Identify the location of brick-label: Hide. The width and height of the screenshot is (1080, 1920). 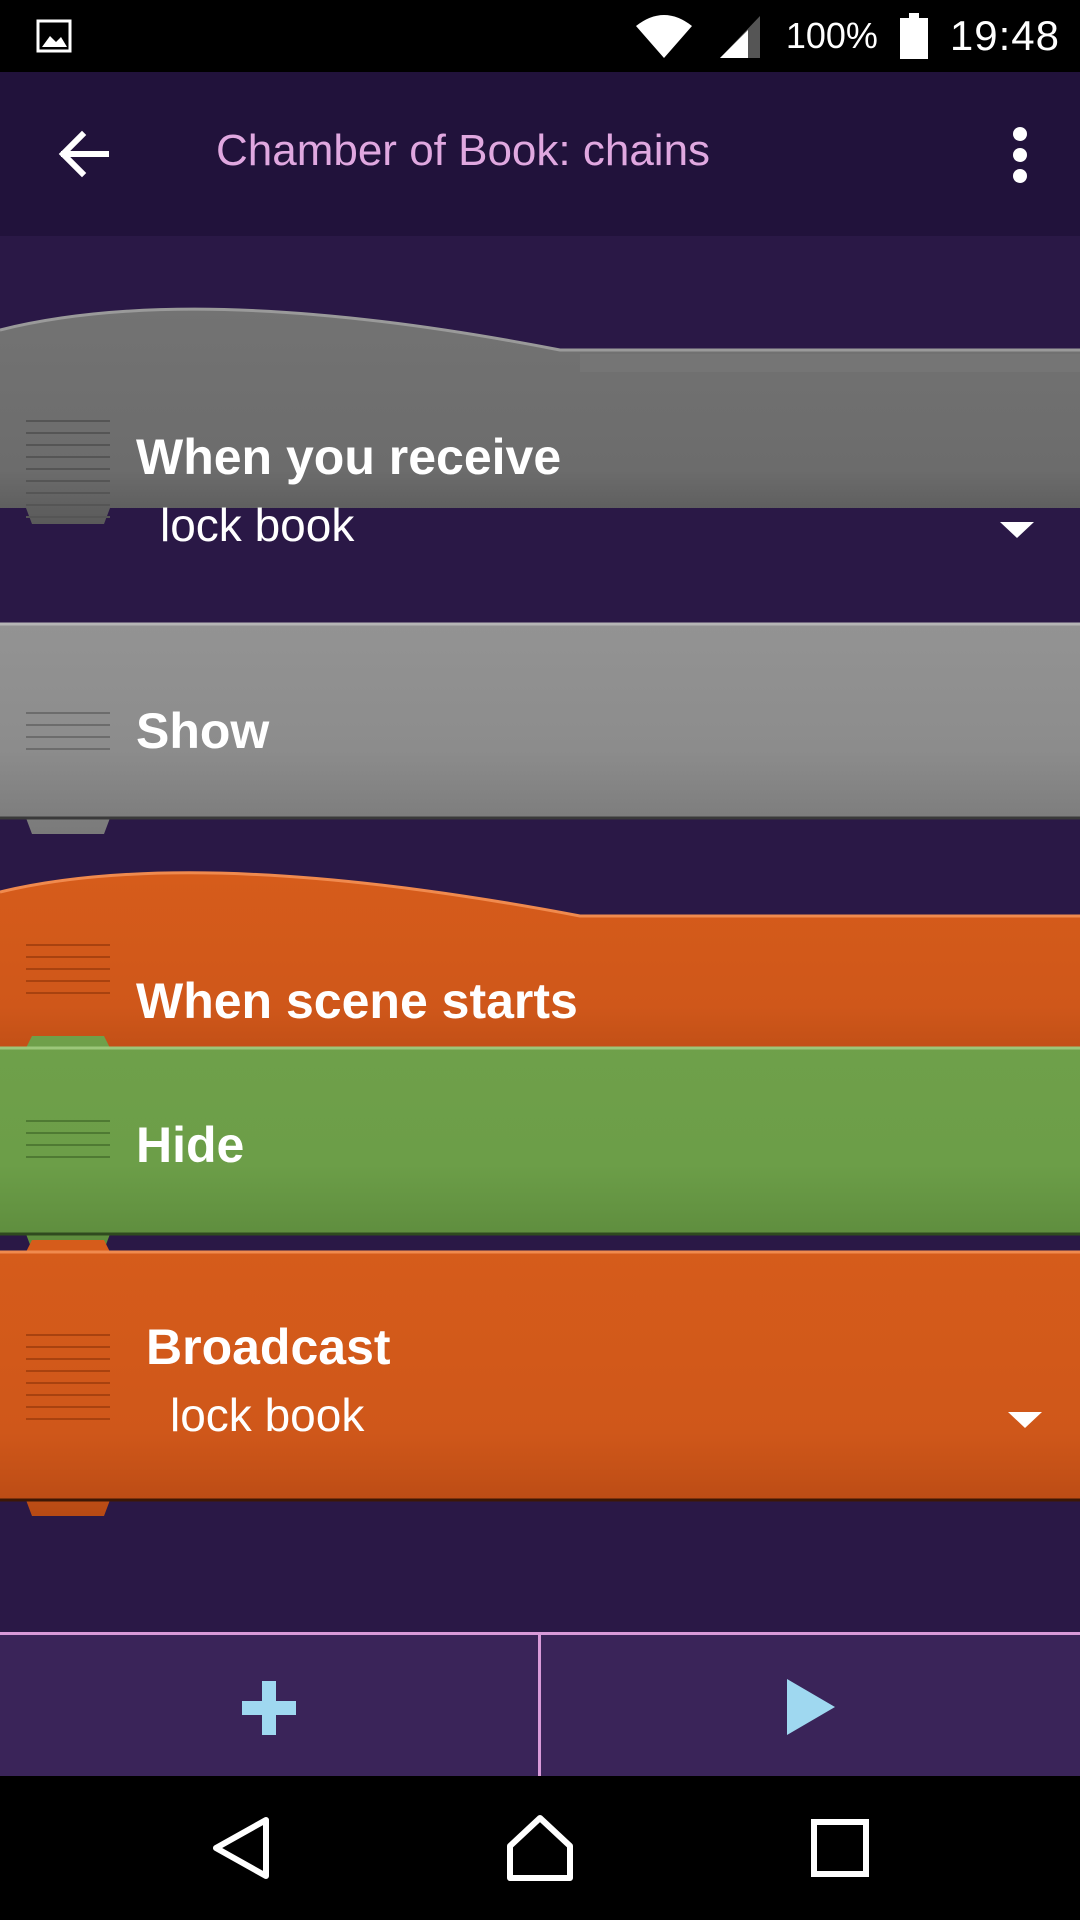
(190, 1145).